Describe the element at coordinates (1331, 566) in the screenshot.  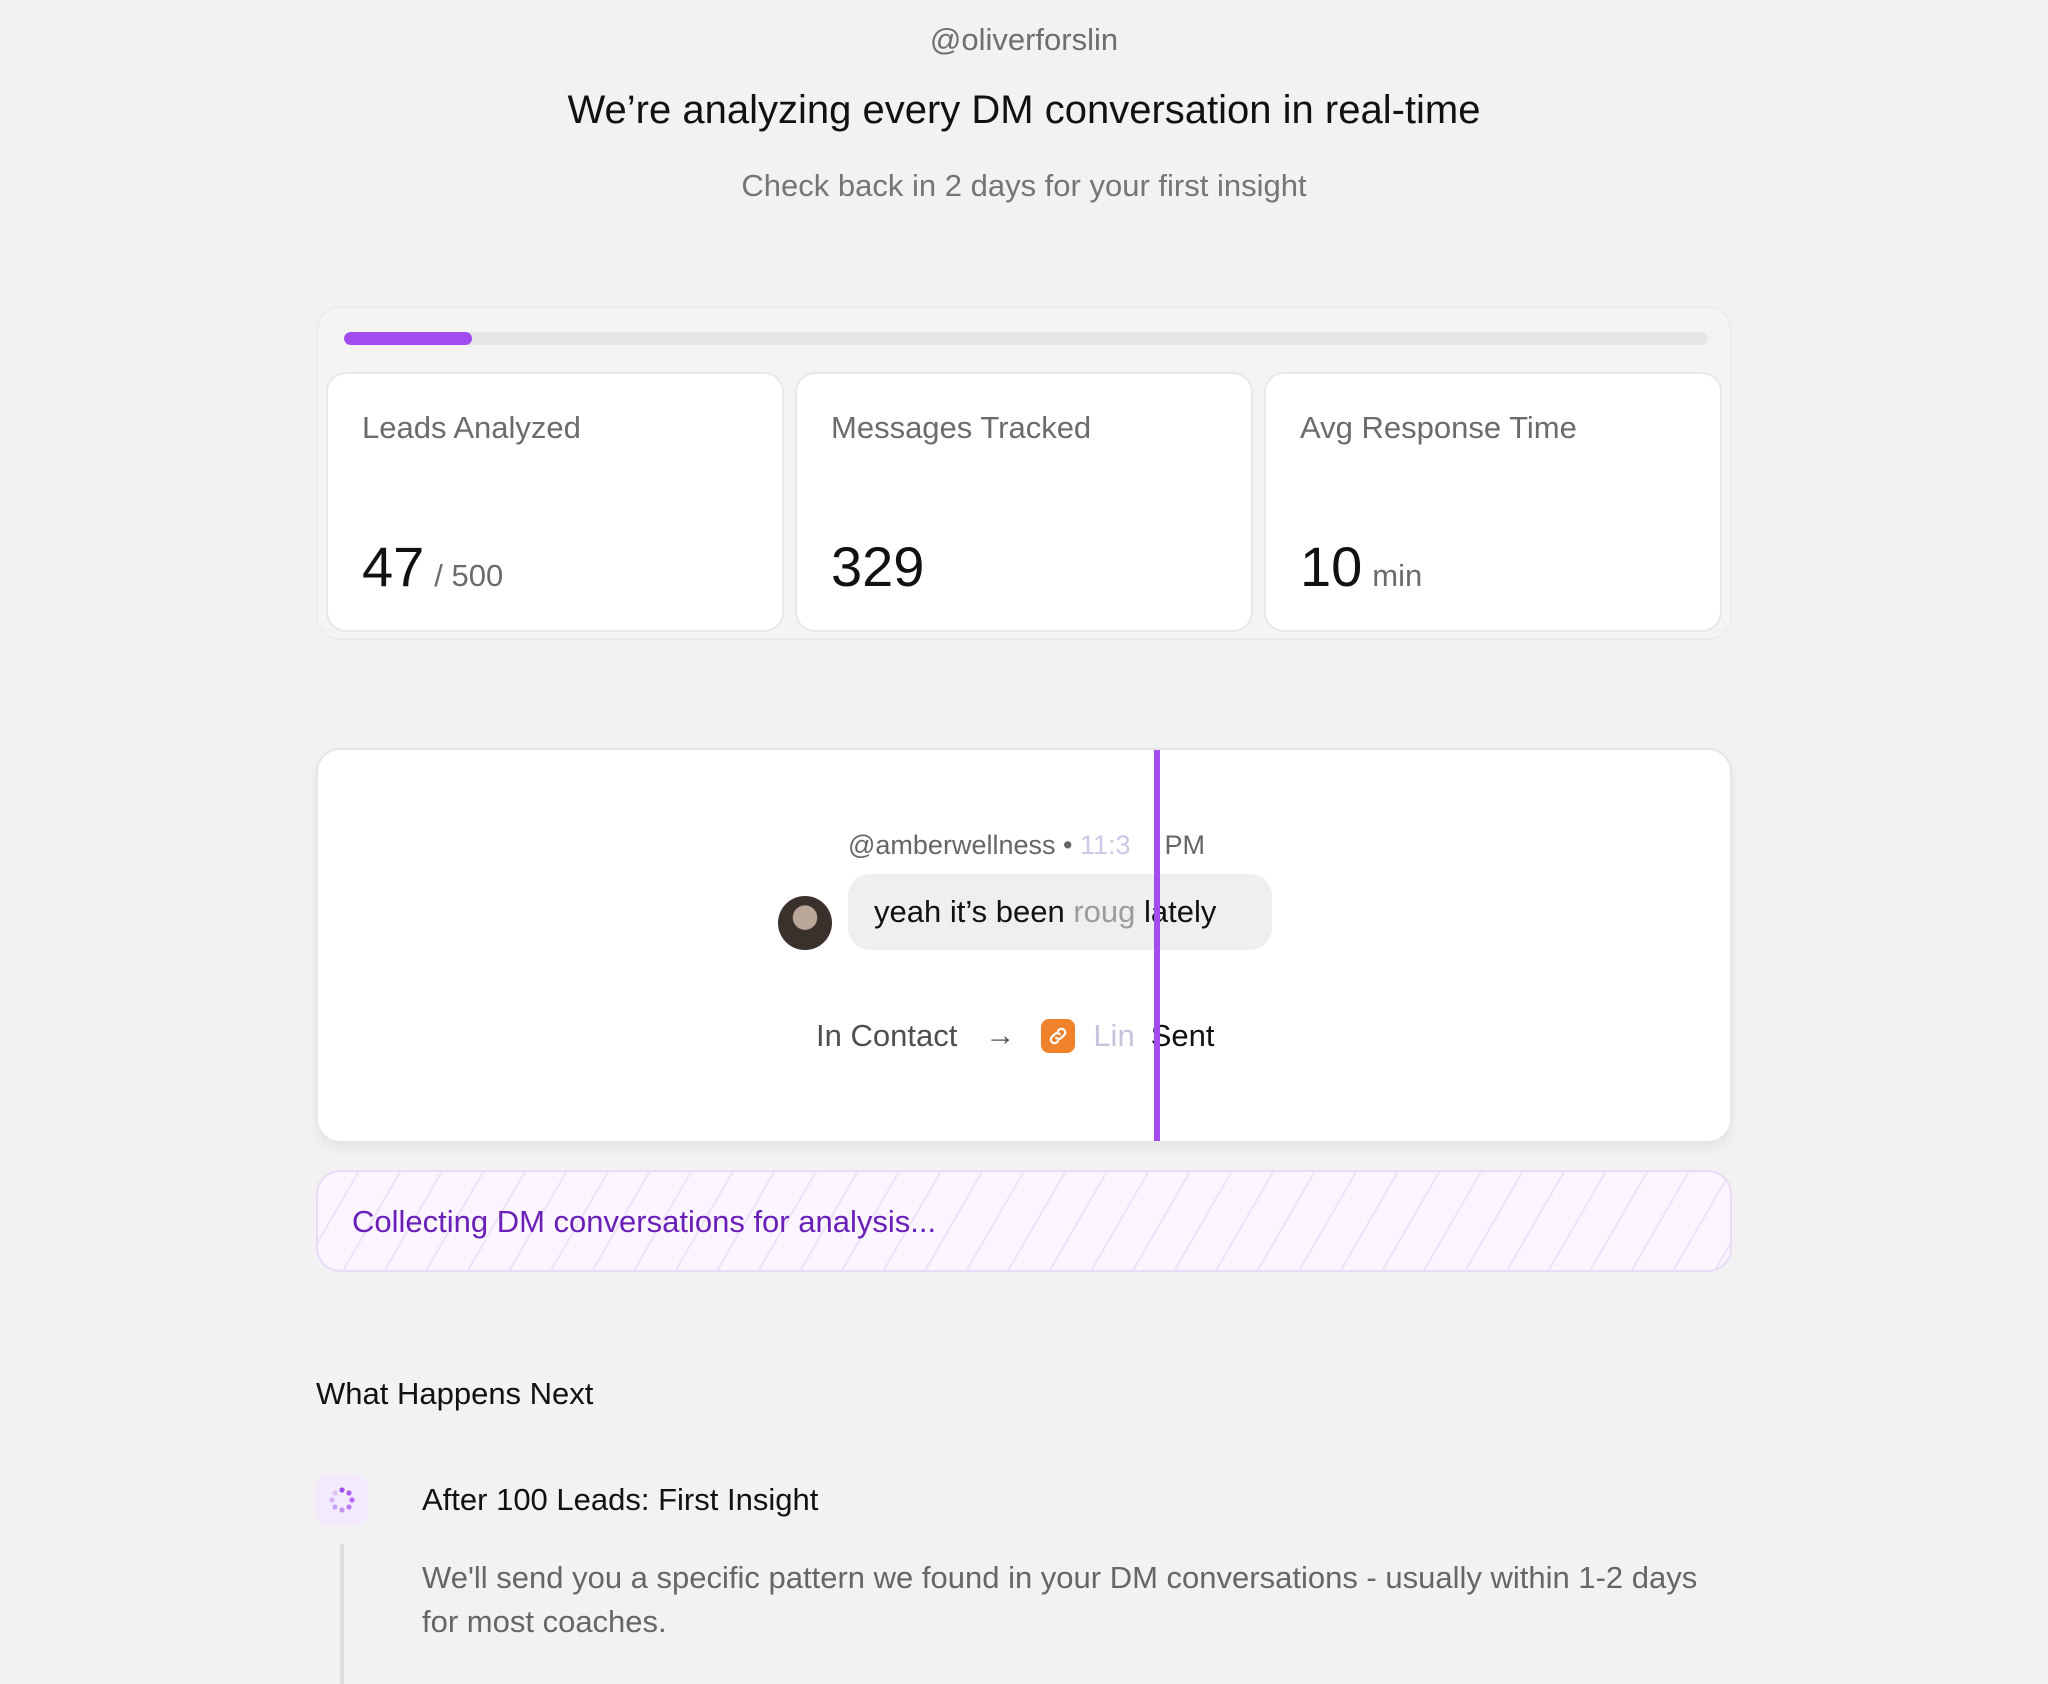
I see `stat-value: 10` at that location.